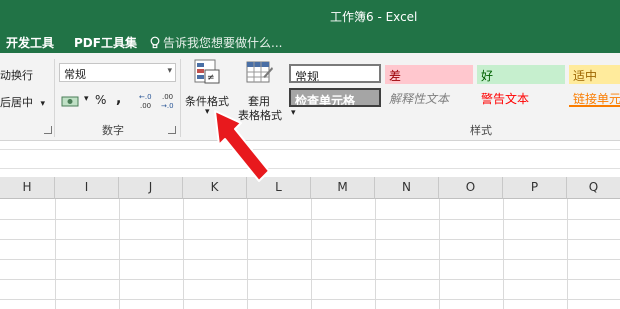 This screenshot has width=620, height=309. What do you see at coordinates (242, 146) in the screenshot?
I see `annotation-arrow-icon` at bounding box center [242, 146].